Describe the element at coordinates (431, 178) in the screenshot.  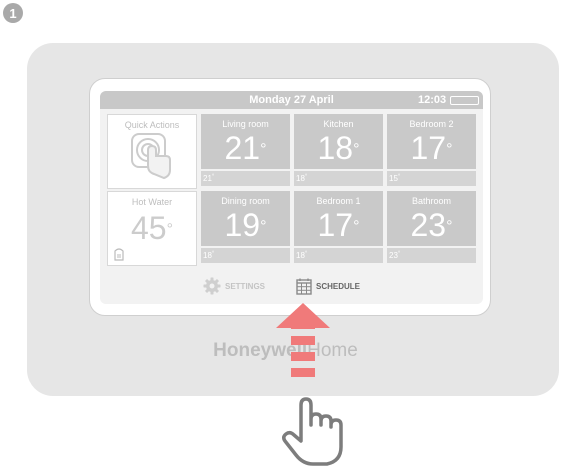
I see `zone-setpoint: 15°` at that location.